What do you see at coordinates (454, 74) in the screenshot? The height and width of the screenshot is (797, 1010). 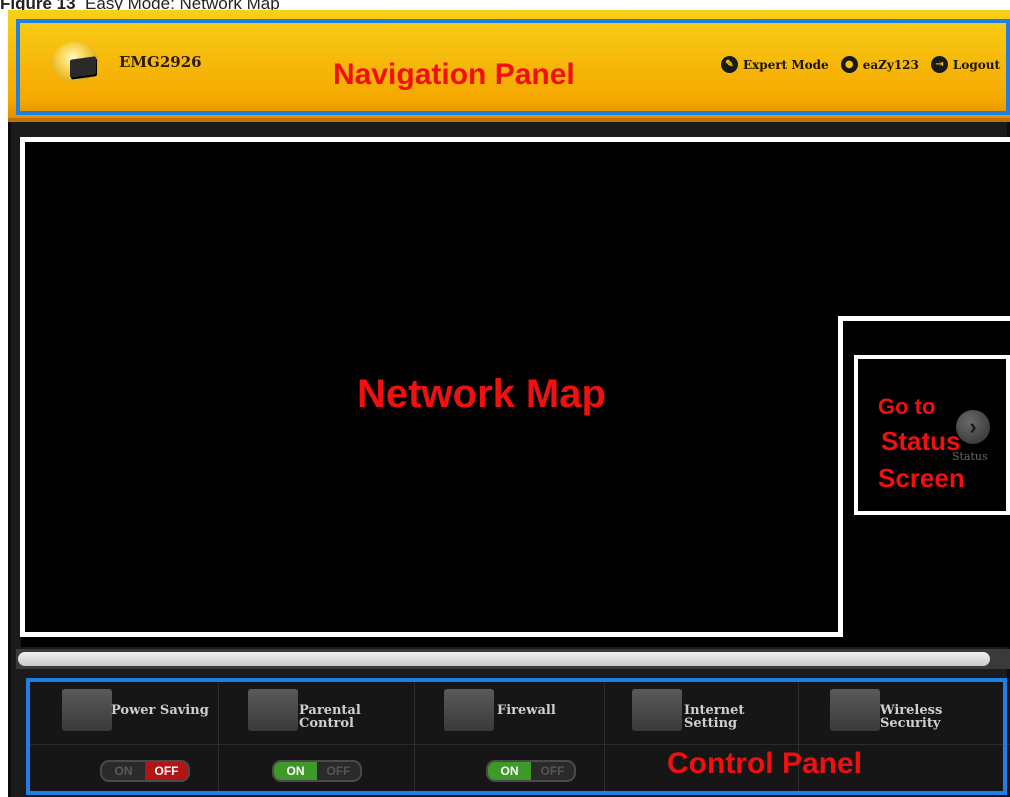 I see `navigation-panel-annotation: Navigation Panel` at bounding box center [454, 74].